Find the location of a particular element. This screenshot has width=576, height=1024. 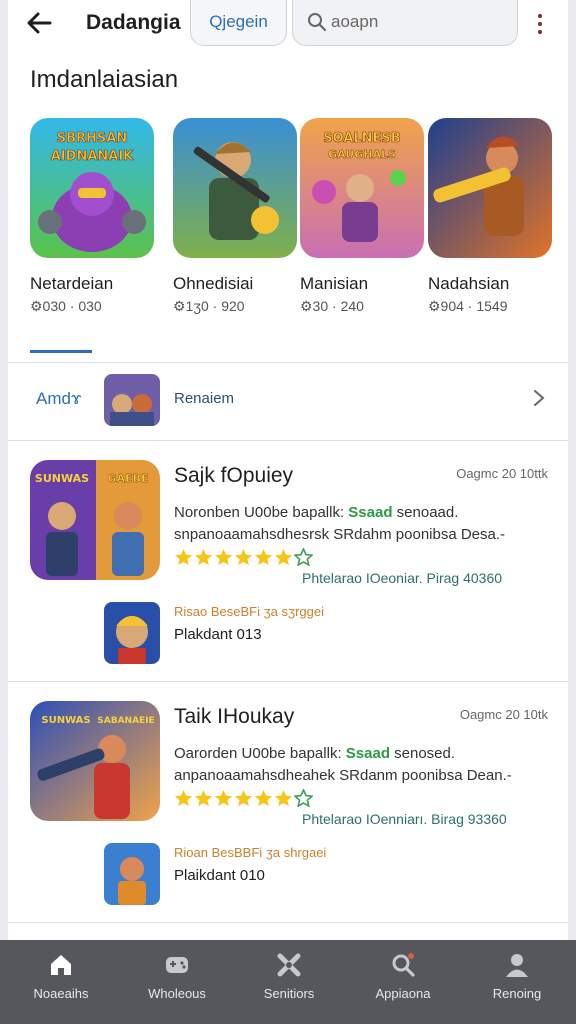

tools-icon is located at coordinates (289, 965).